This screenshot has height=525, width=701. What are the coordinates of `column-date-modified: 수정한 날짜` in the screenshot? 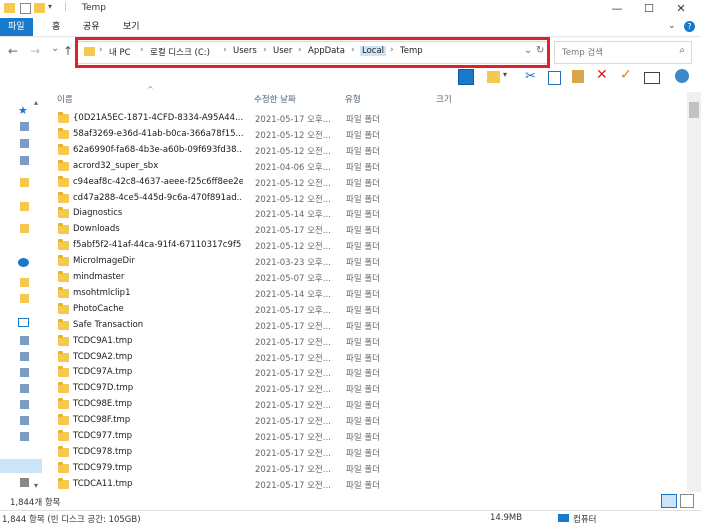 It's located at (275, 99).